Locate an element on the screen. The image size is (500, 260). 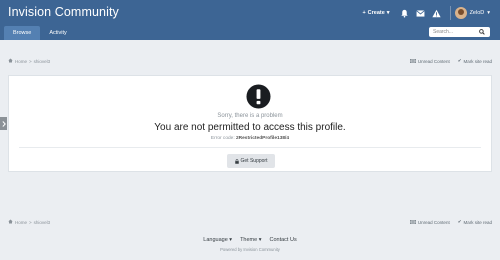
theme-label: Theme is located at coordinates (249, 240).